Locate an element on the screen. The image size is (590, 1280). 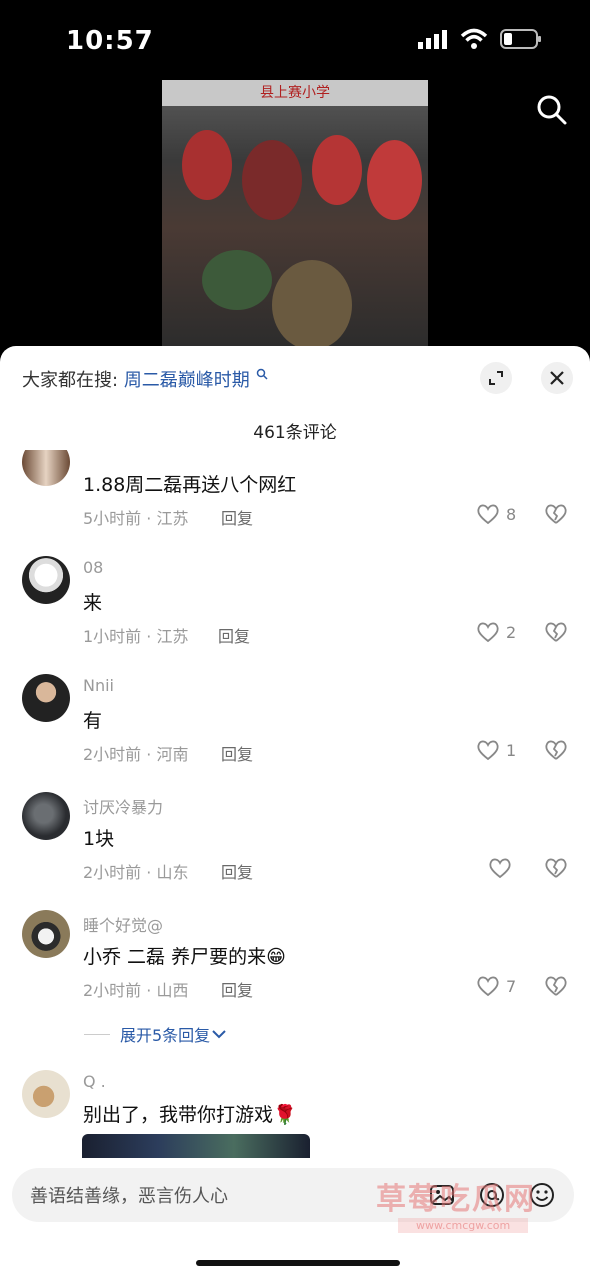
search-icon is located at coordinates (552, 110).